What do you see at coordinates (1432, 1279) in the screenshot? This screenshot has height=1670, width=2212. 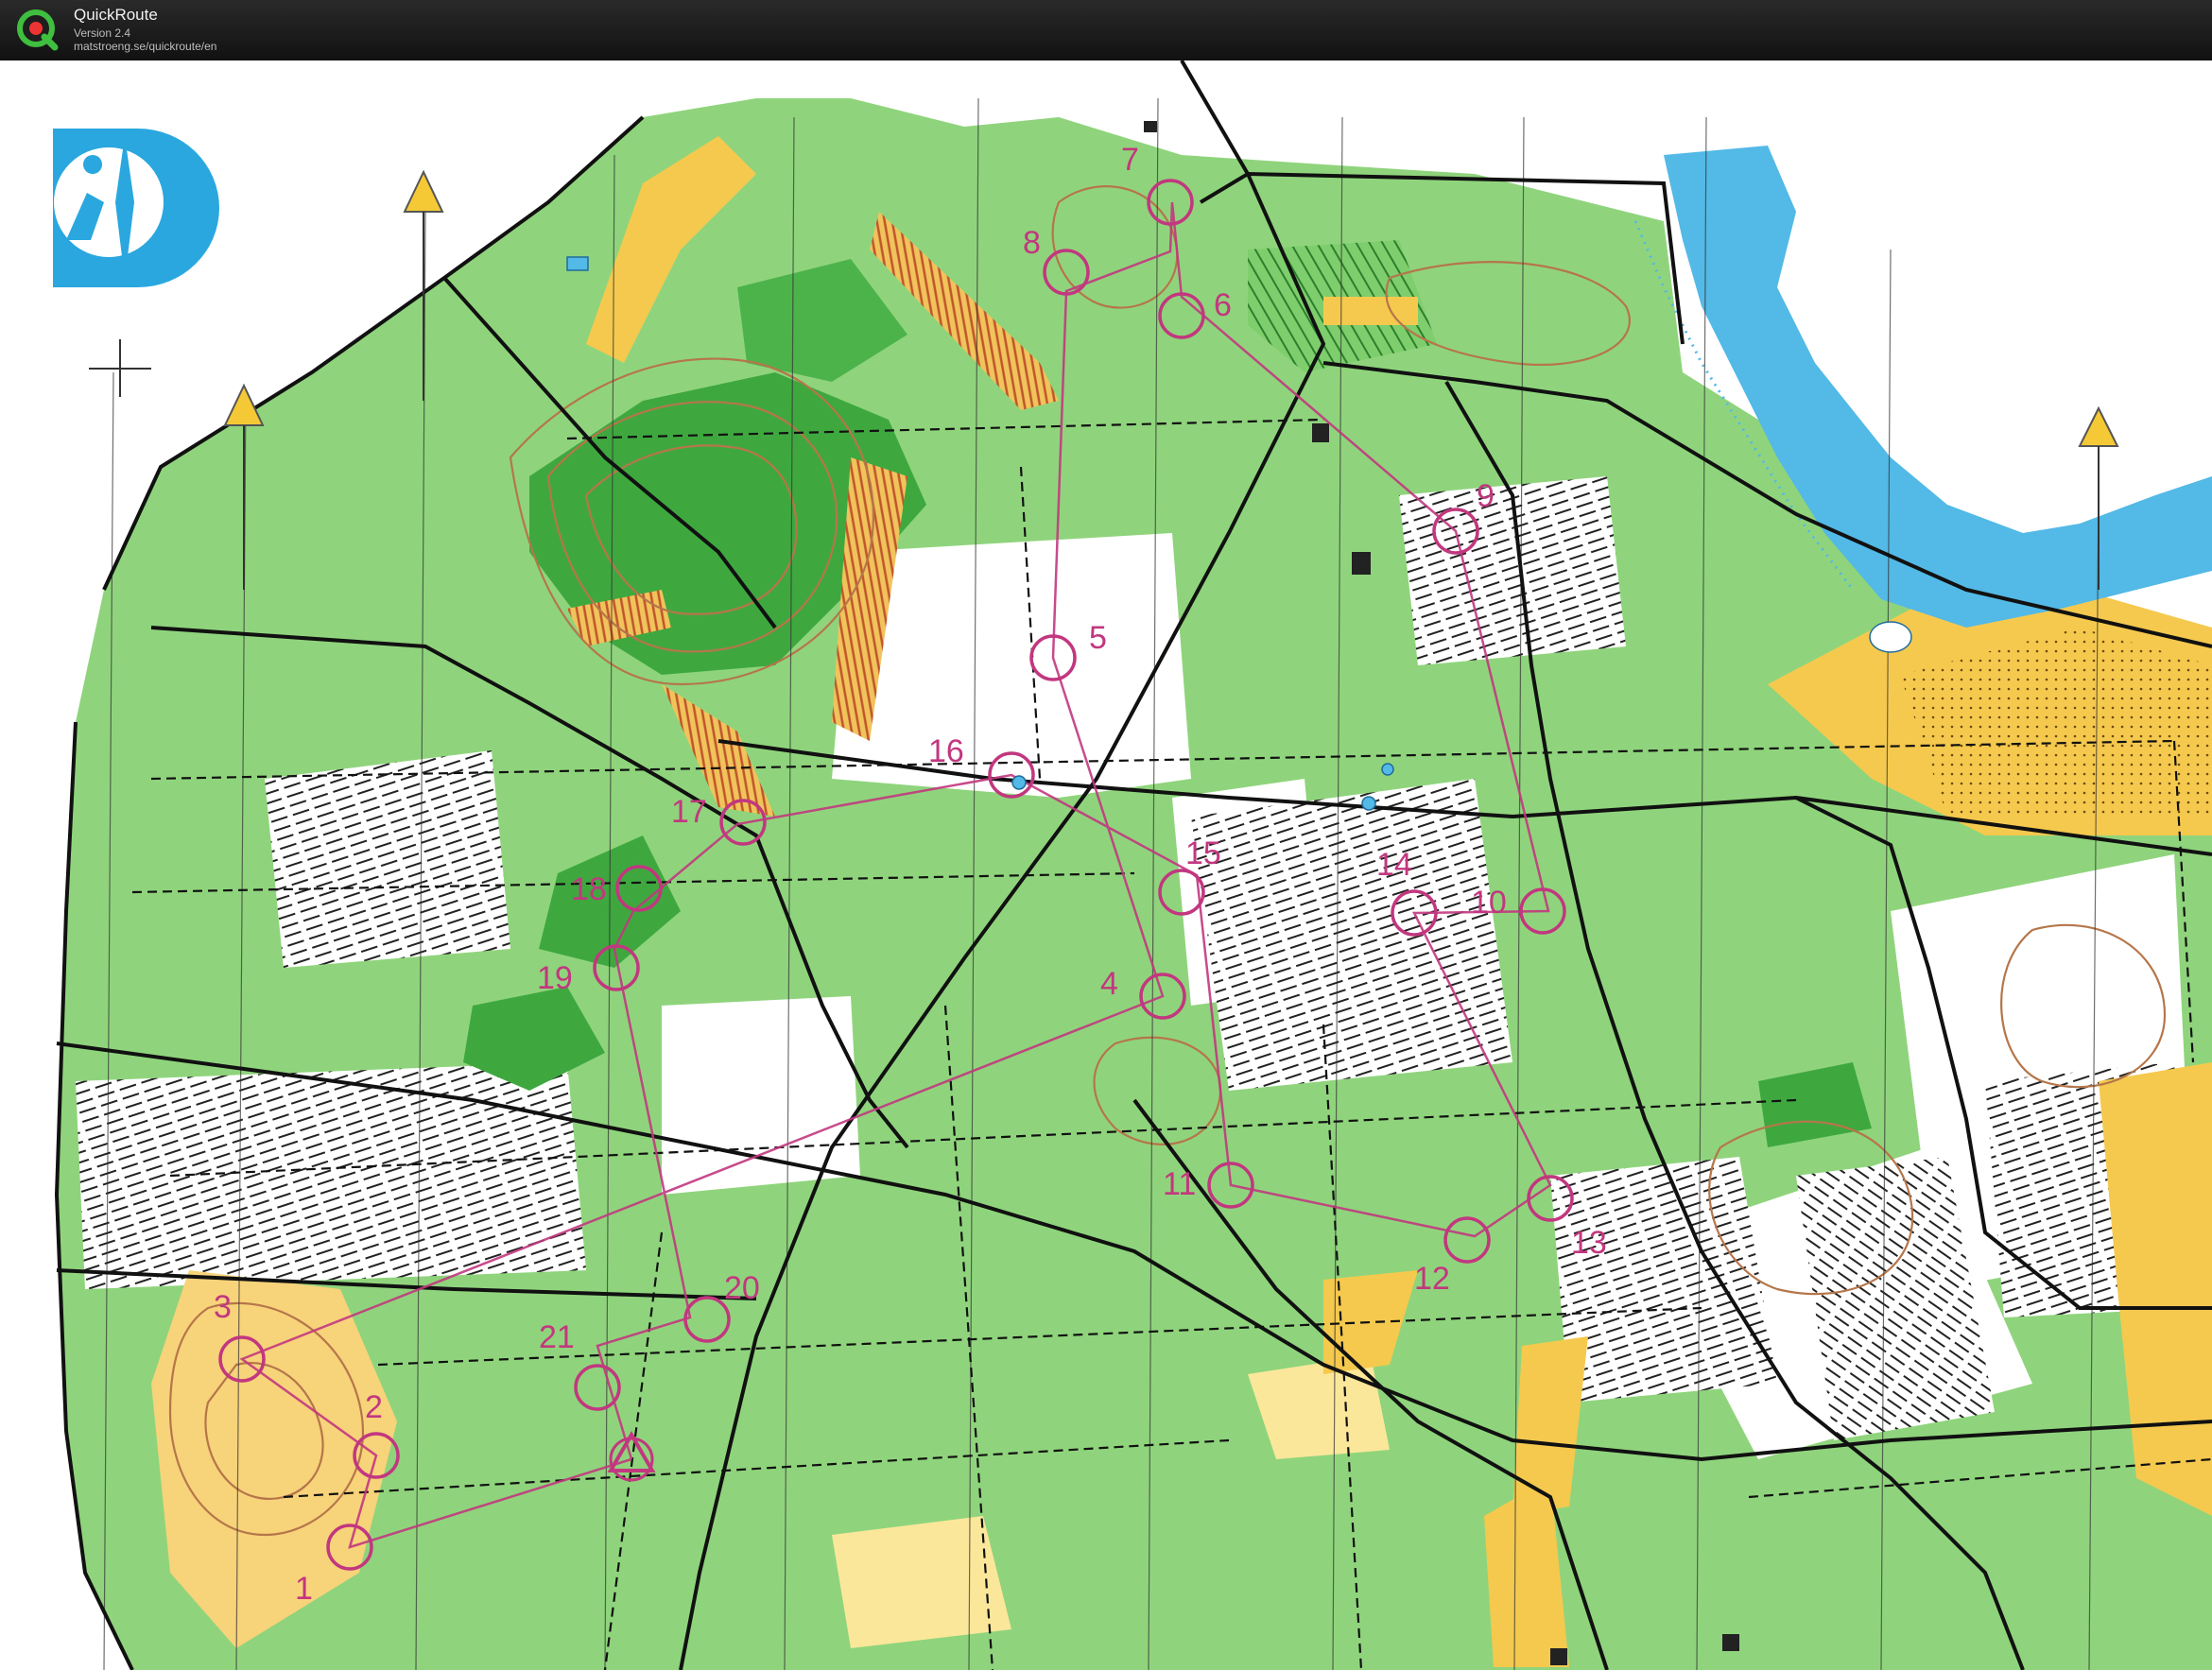 I see `control-number-12: 12` at bounding box center [1432, 1279].